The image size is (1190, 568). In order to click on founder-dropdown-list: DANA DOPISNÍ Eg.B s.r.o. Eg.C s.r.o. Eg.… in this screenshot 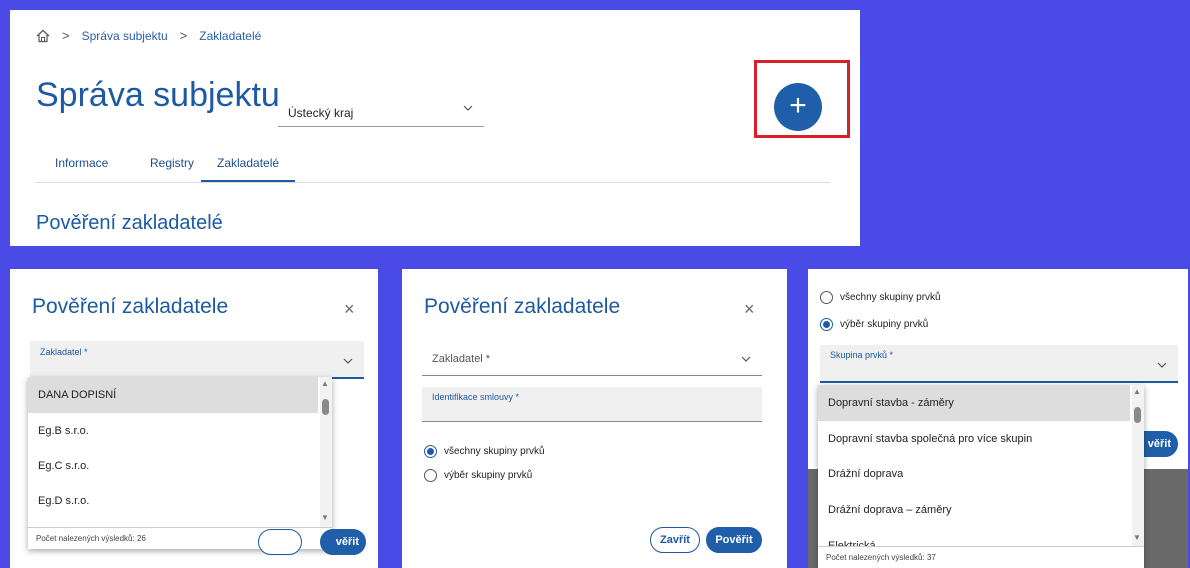, I will do `click(180, 463)`.